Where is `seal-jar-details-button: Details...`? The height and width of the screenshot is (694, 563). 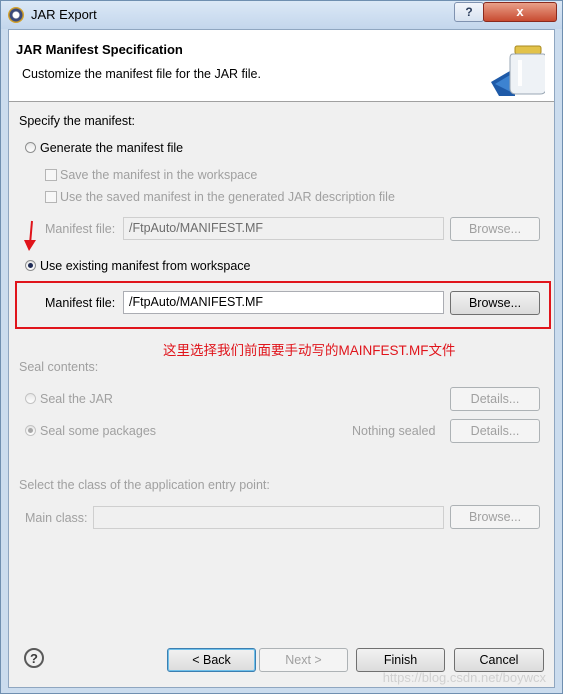 seal-jar-details-button: Details... is located at coordinates (495, 399).